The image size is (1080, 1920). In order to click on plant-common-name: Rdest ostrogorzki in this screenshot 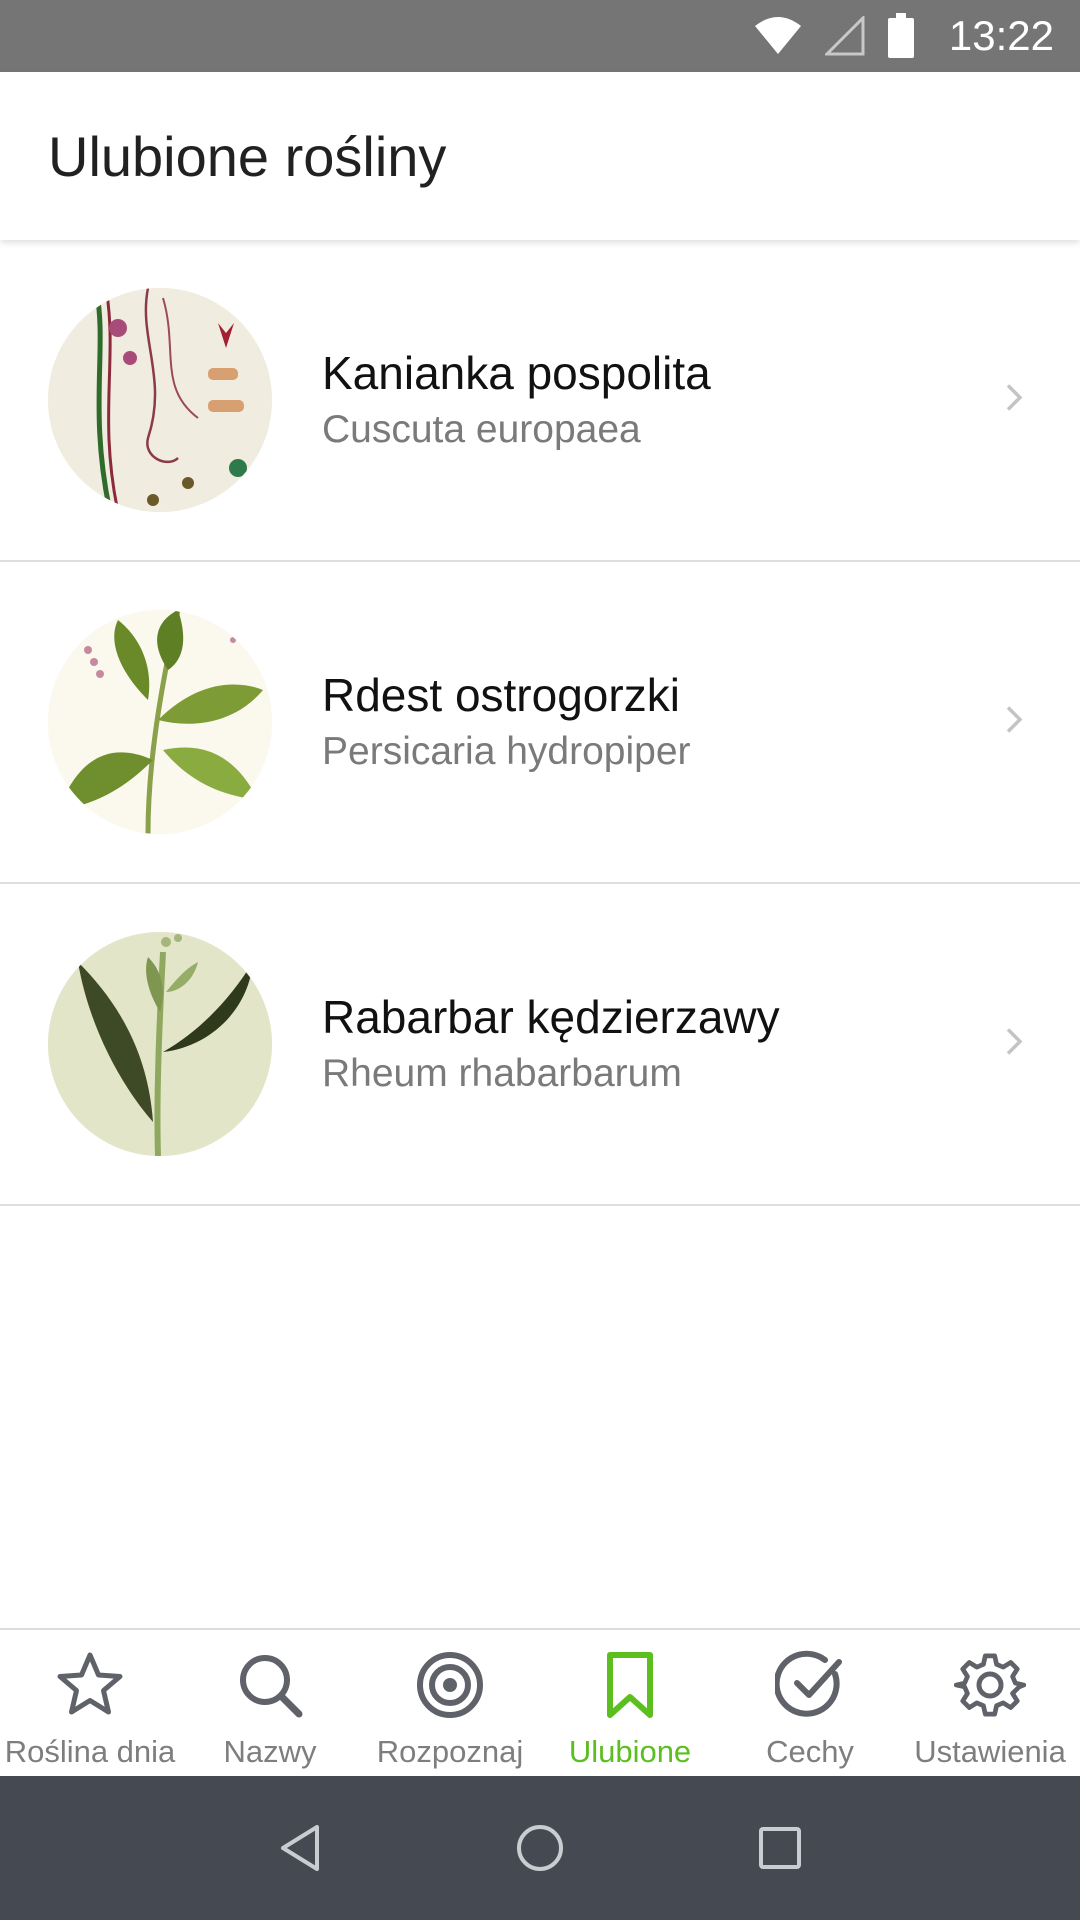, I will do `click(501, 695)`.